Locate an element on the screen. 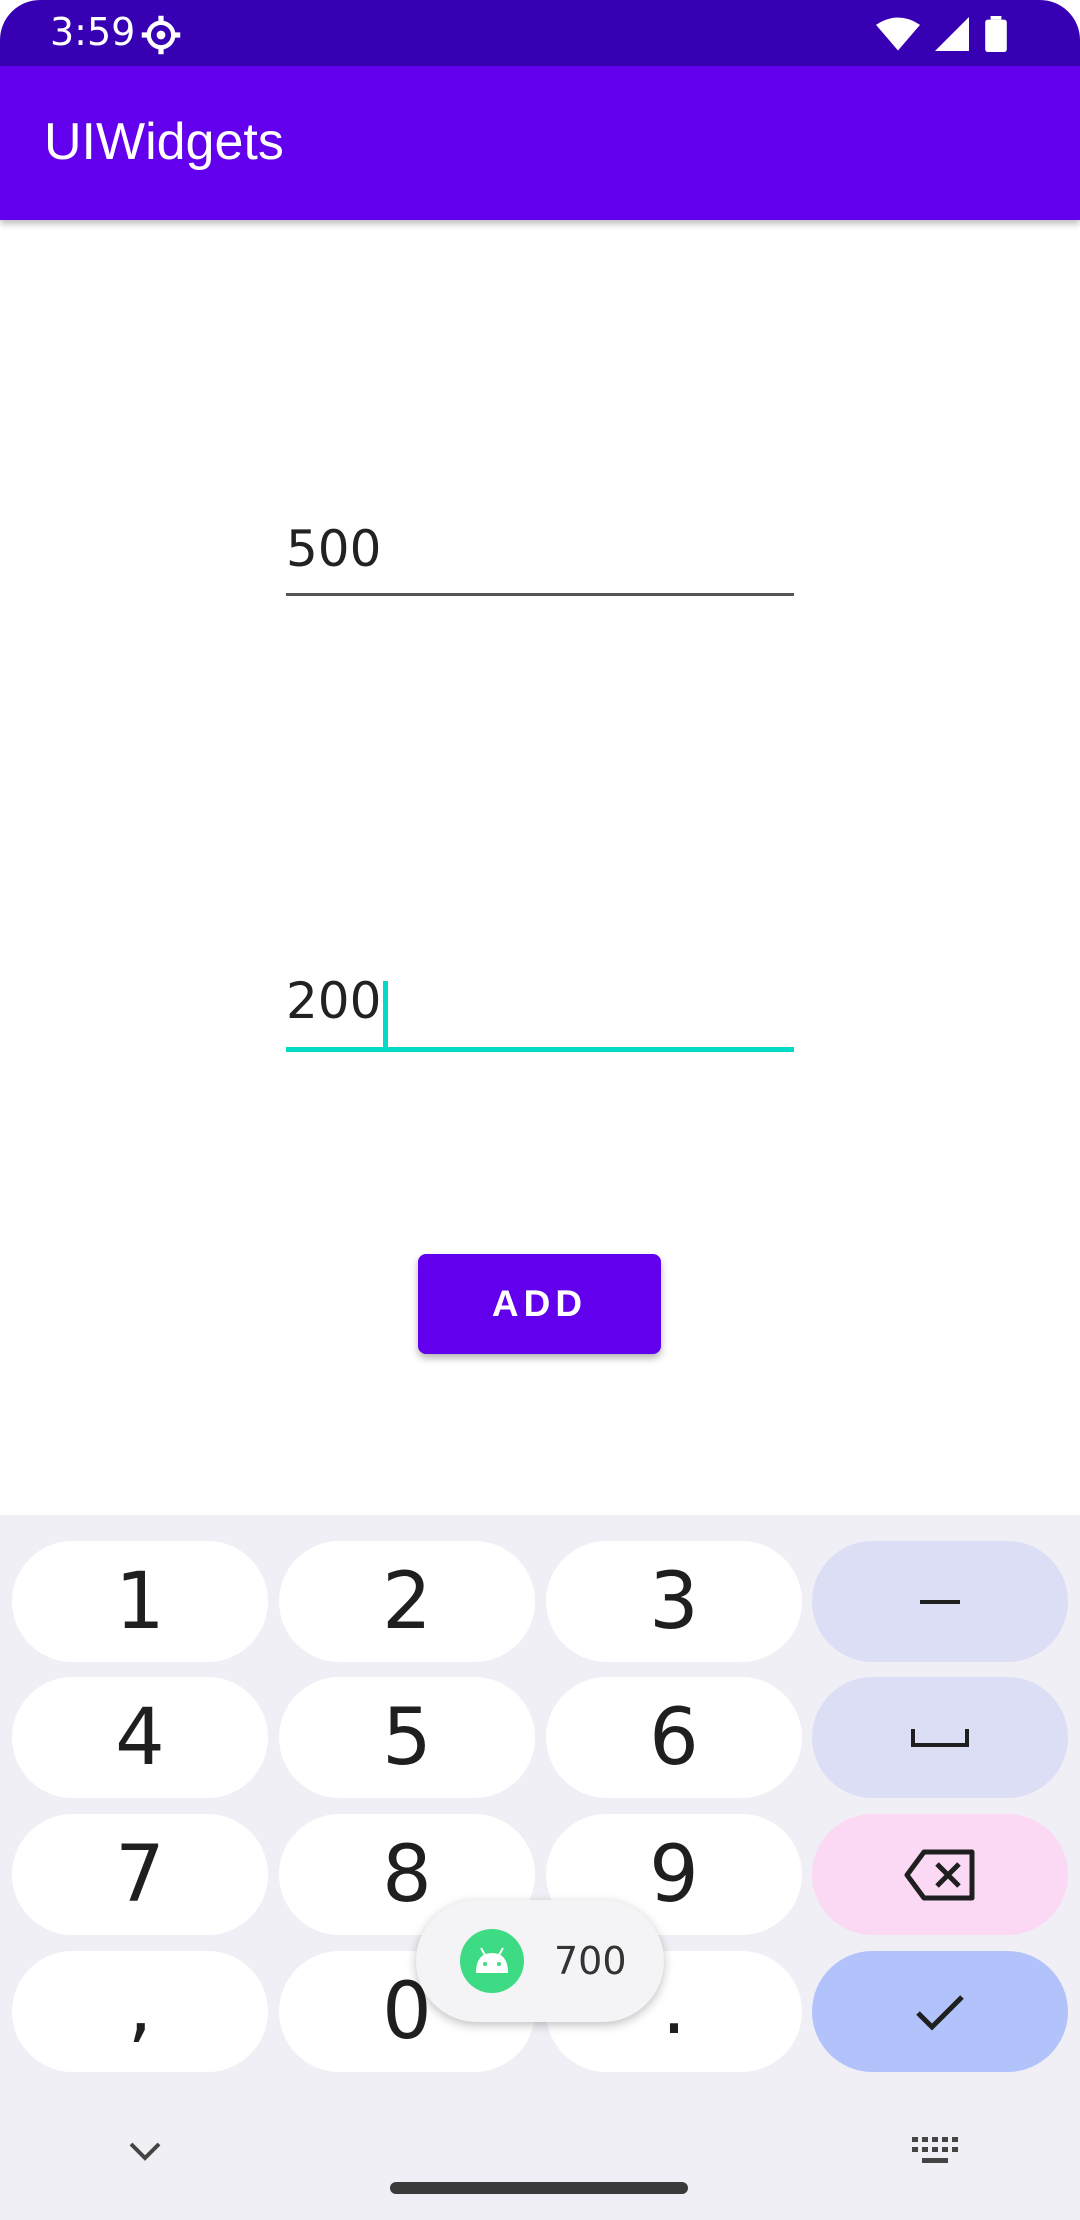 This screenshot has width=1080, height=2220. battery-icon is located at coordinates (996, 34).